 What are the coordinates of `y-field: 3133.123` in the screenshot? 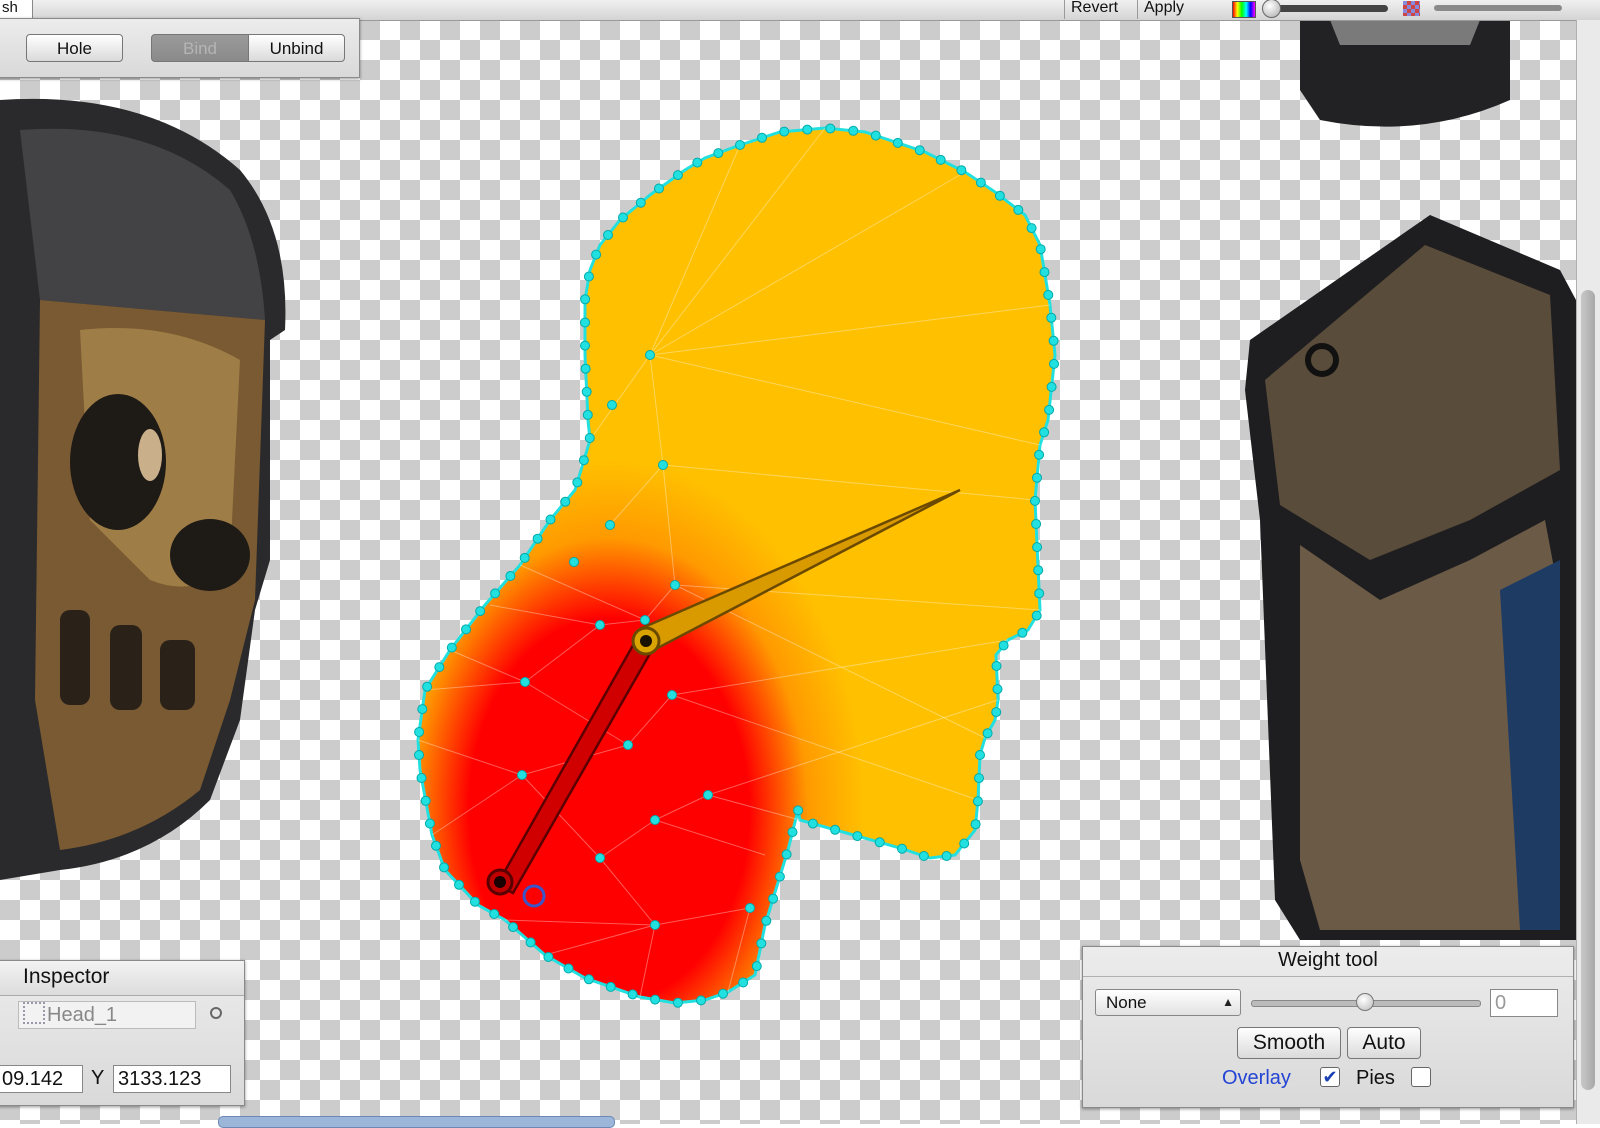 It's located at (172, 1079).